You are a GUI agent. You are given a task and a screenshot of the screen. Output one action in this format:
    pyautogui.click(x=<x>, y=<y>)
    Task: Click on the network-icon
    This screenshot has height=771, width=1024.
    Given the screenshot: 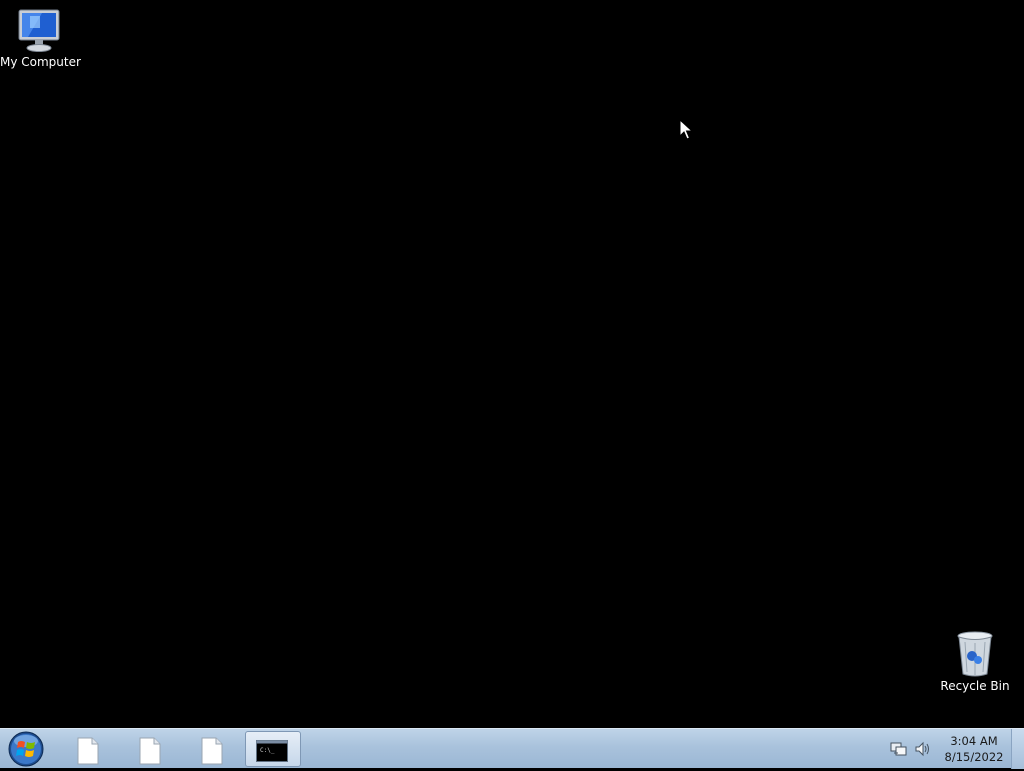 What is the action you would take?
    pyautogui.click(x=899, y=749)
    